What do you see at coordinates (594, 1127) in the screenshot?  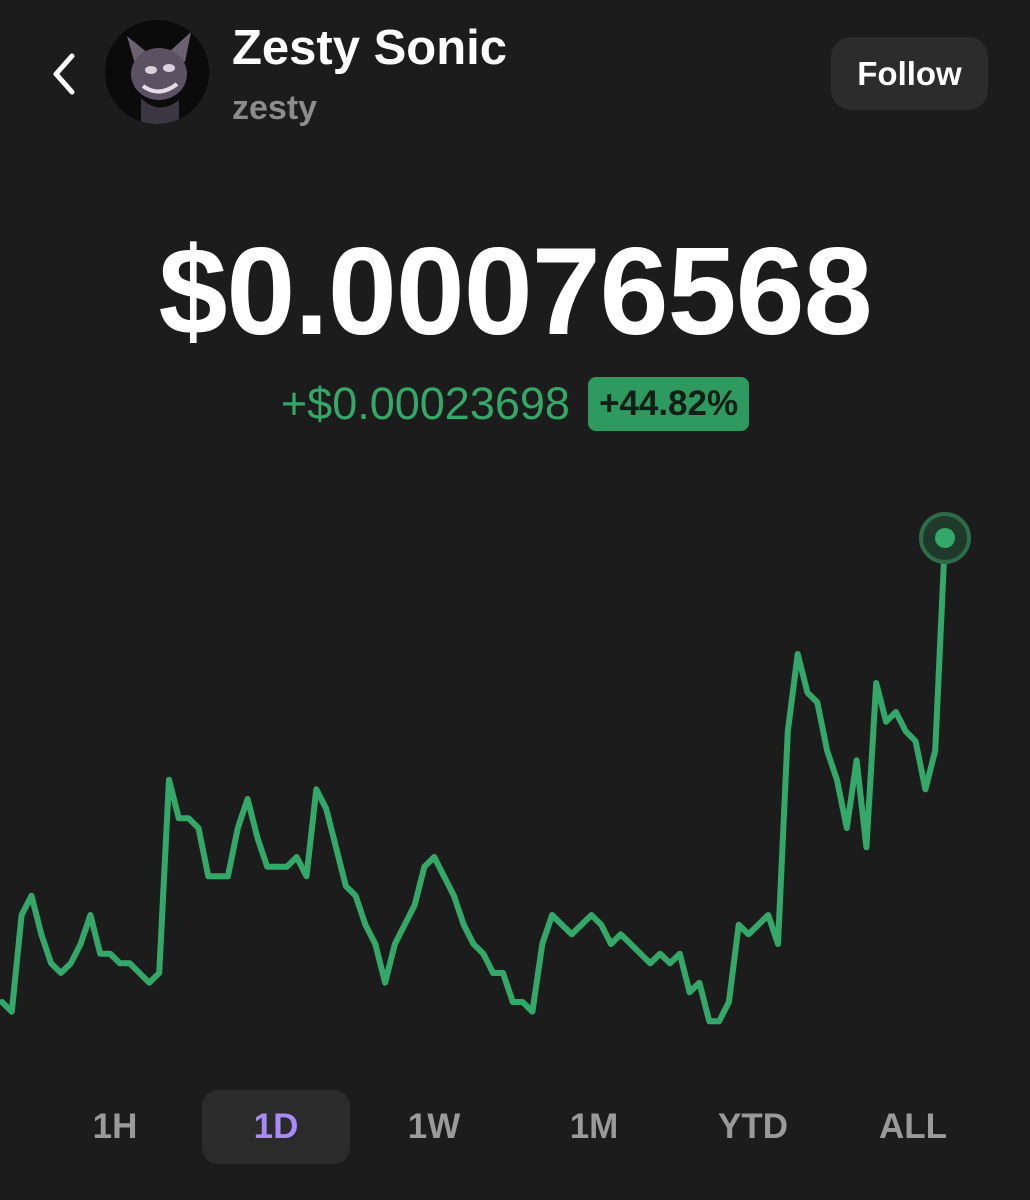 I see `range-tab-1m: 1M` at bounding box center [594, 1127].